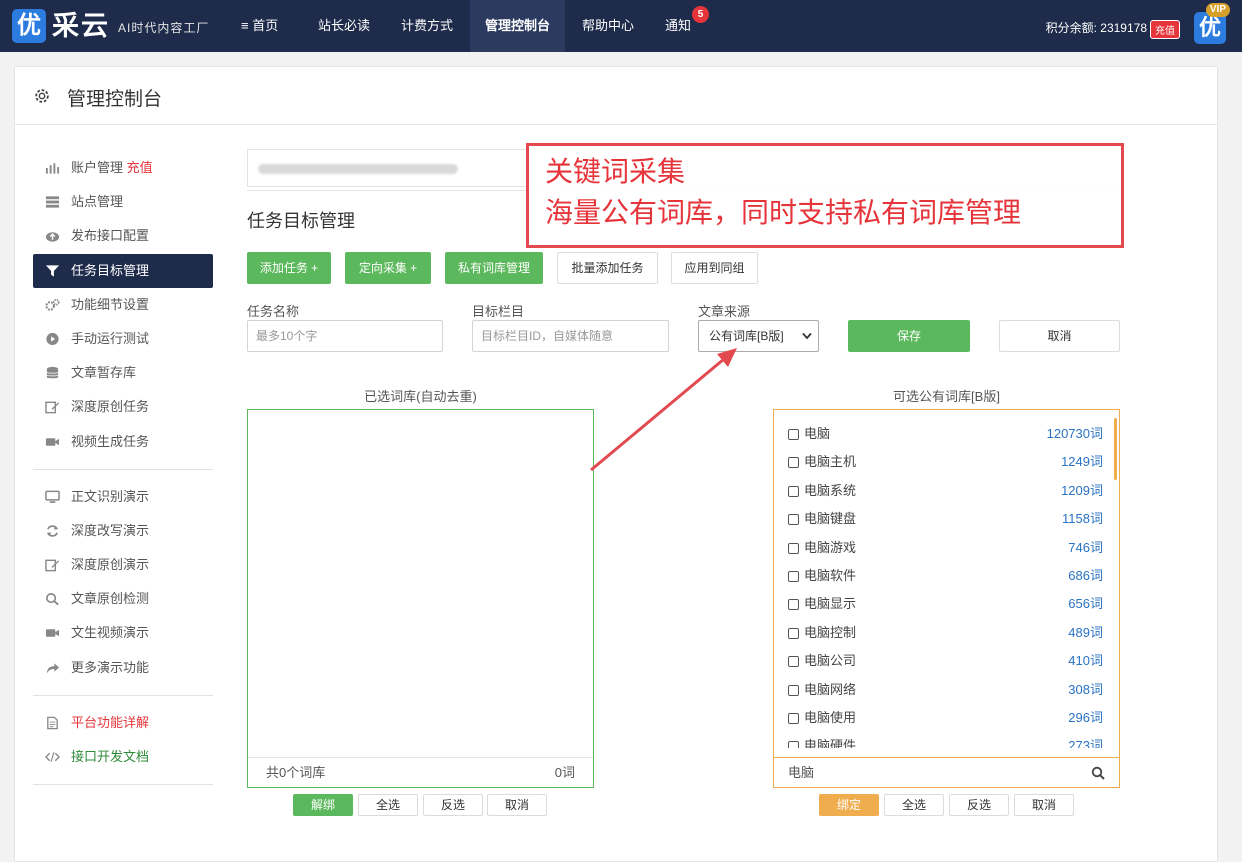 The width and height of the screenshot is (1242, 862). I want to click on lexicon-count: 120730词, so click(1074, 433).